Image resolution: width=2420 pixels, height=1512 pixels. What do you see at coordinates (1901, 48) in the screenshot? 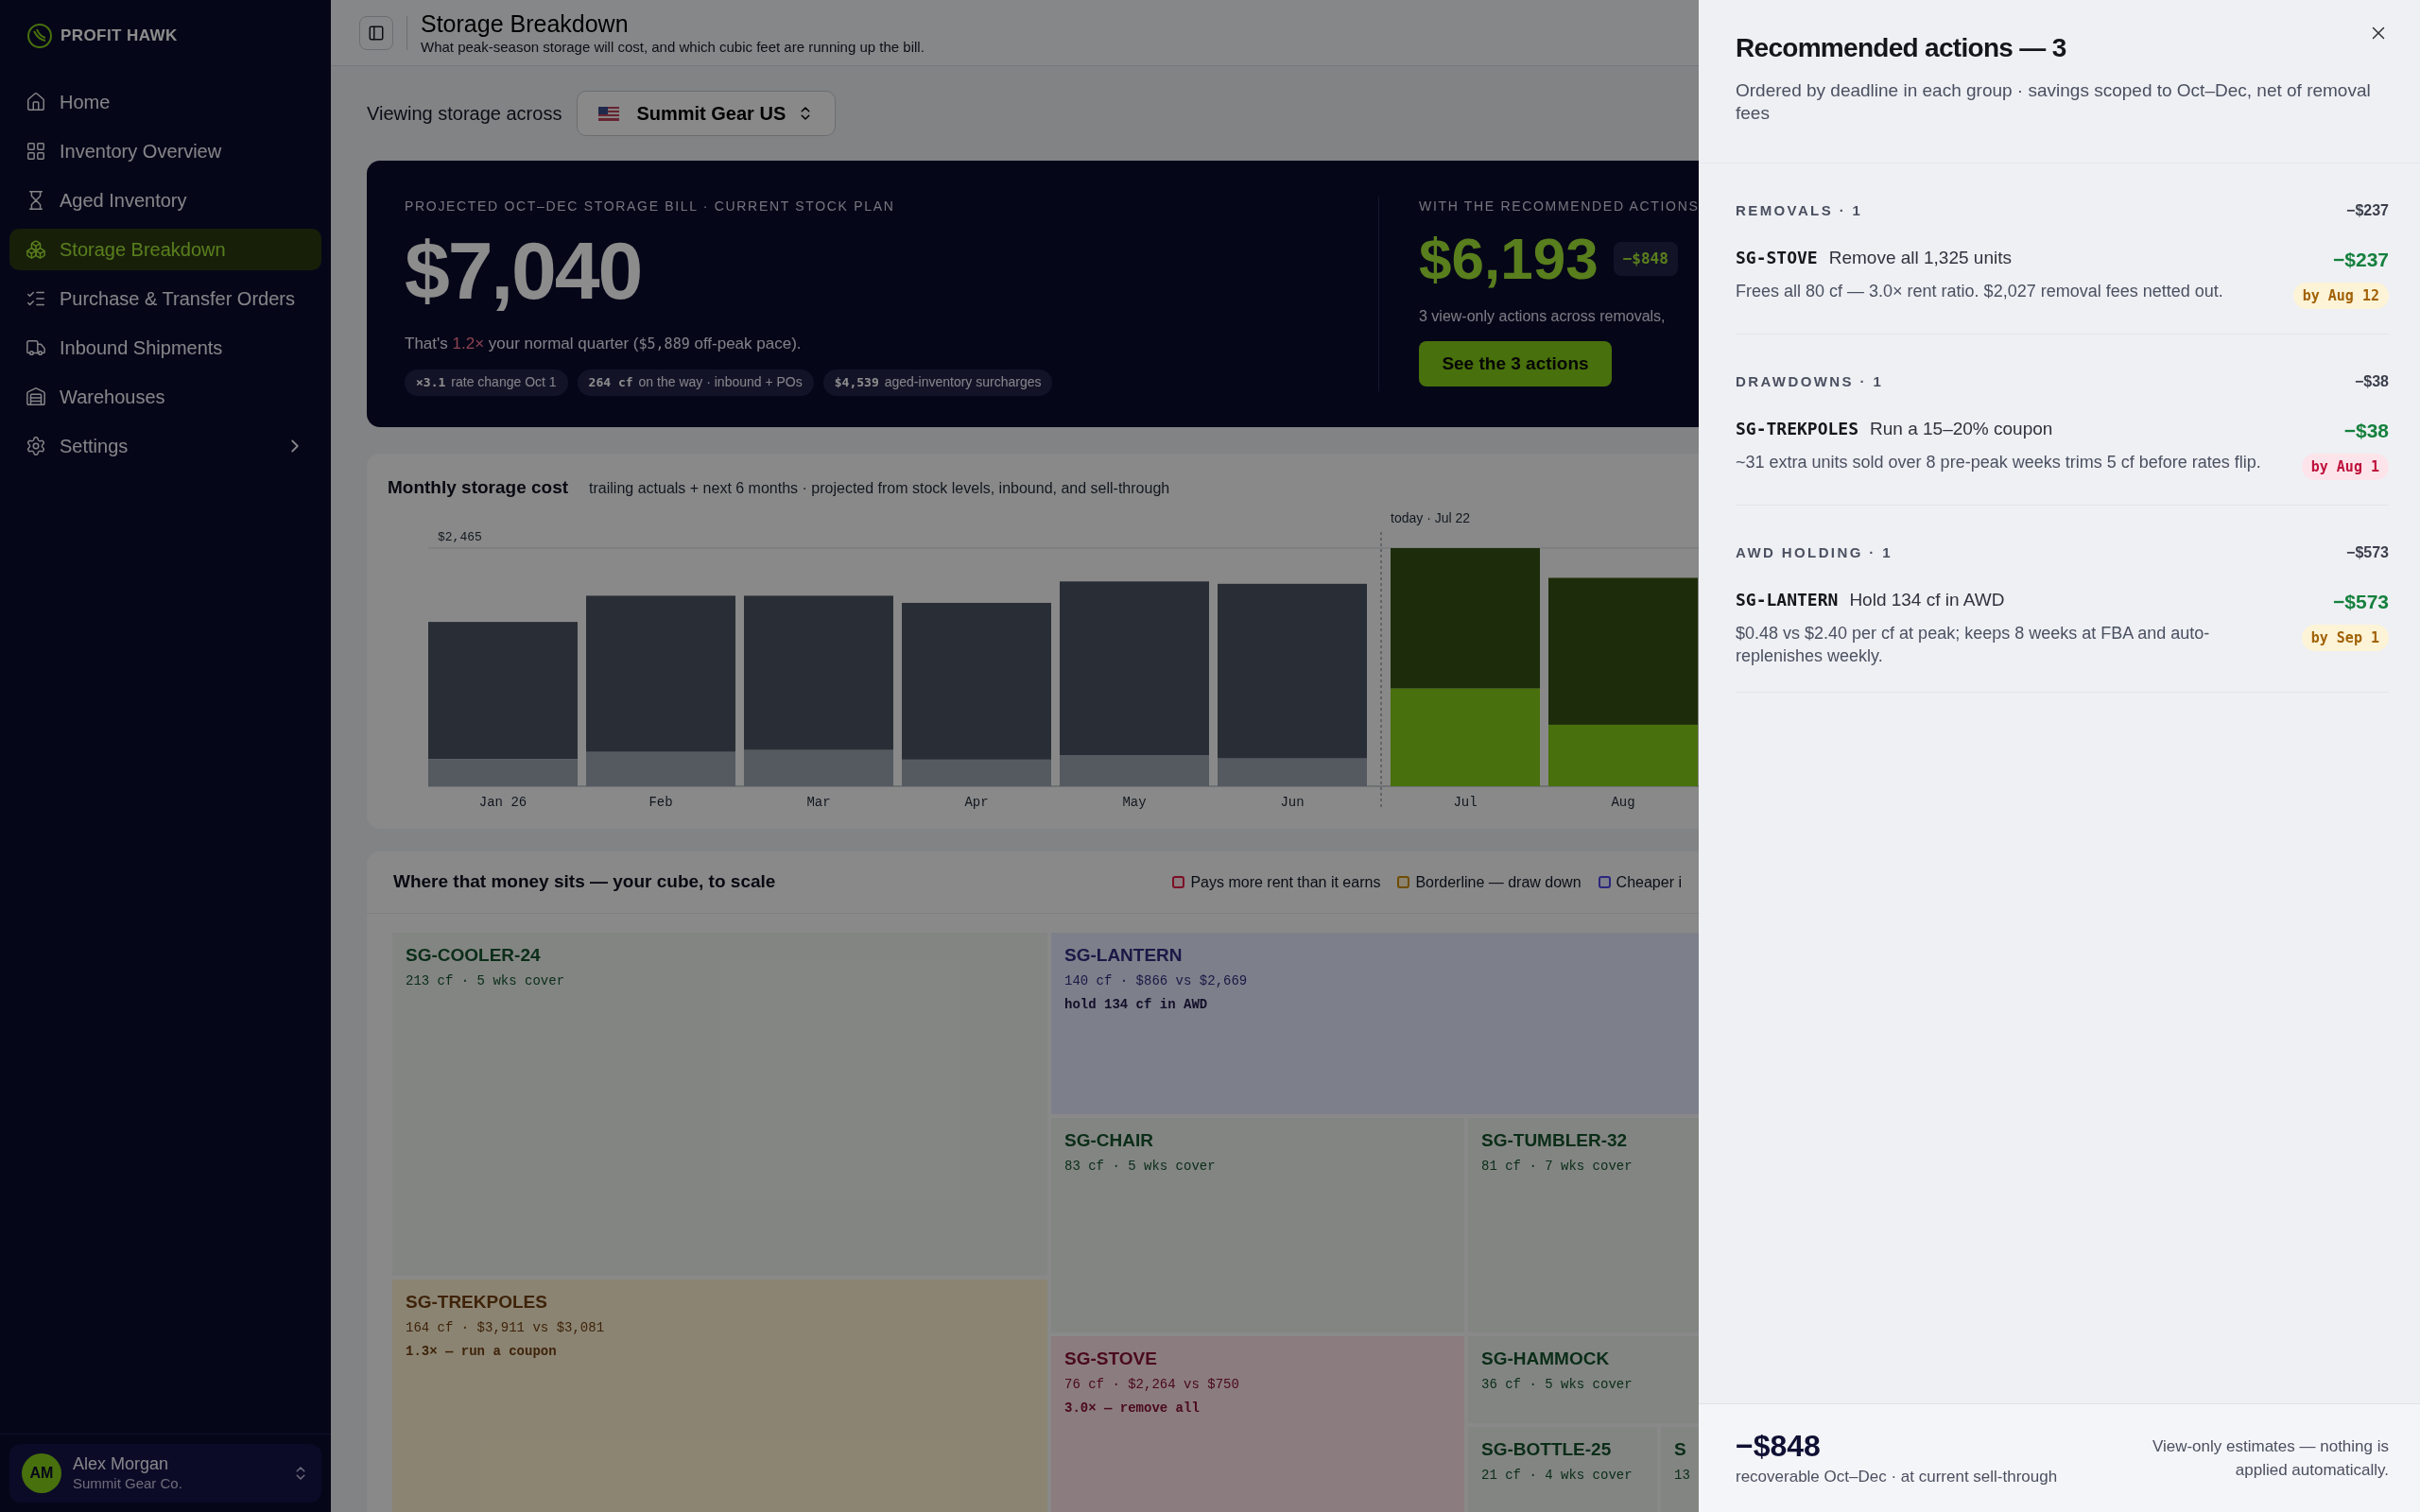
I see `drawer-title: Recommended actions — 3` at bounding box center [1901, 48].